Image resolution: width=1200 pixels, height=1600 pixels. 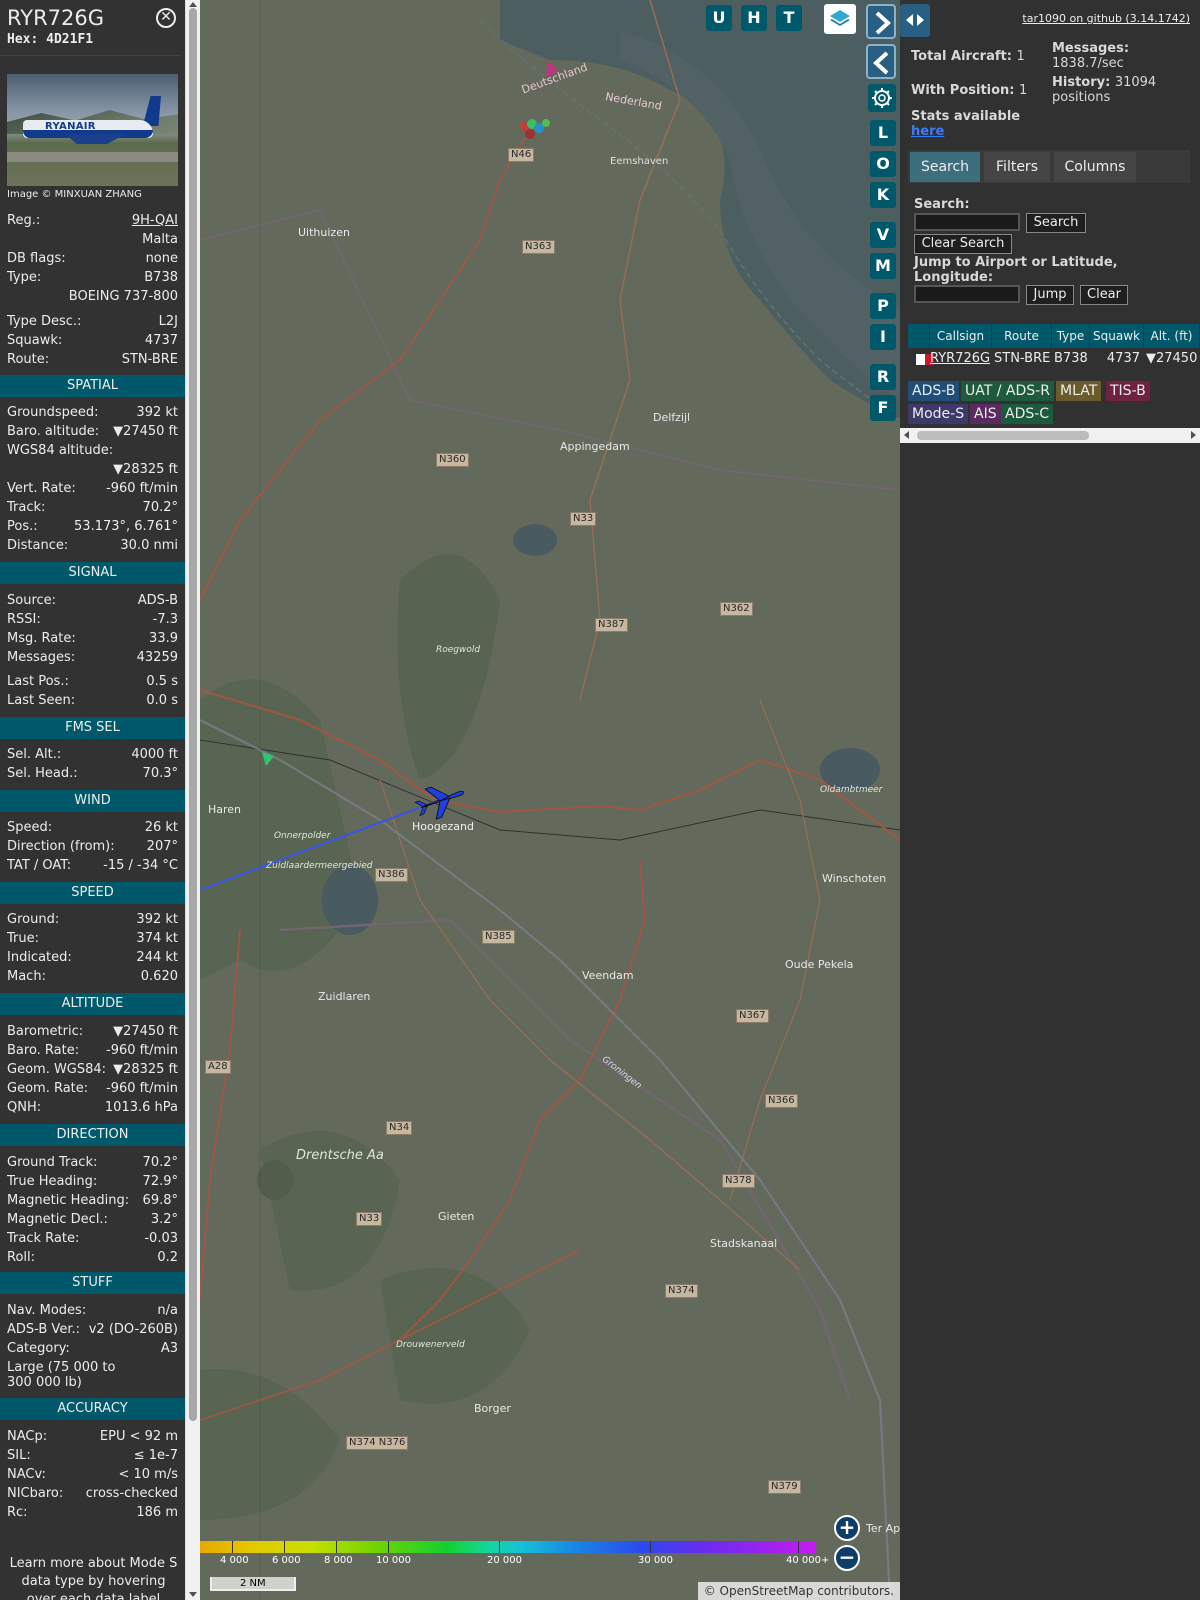 What do you see at coordinates (967, 222) in the screenshot?
I see `search-input` at bounding box center [967, 222].